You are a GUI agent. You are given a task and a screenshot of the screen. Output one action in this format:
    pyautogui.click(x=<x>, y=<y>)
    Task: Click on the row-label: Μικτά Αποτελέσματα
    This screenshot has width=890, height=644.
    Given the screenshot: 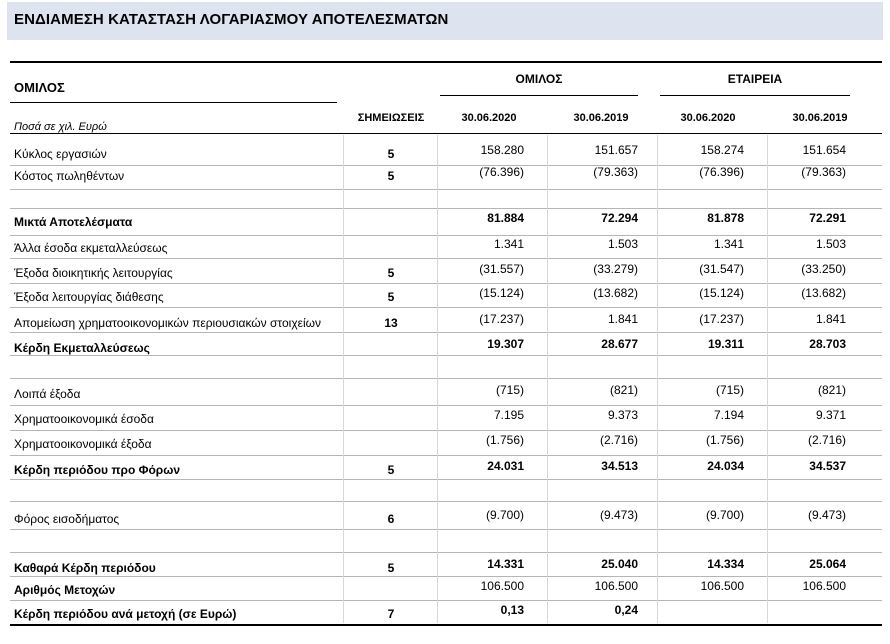 What is the action you would take?
    pyautogui.click(x=73, y=222)
    